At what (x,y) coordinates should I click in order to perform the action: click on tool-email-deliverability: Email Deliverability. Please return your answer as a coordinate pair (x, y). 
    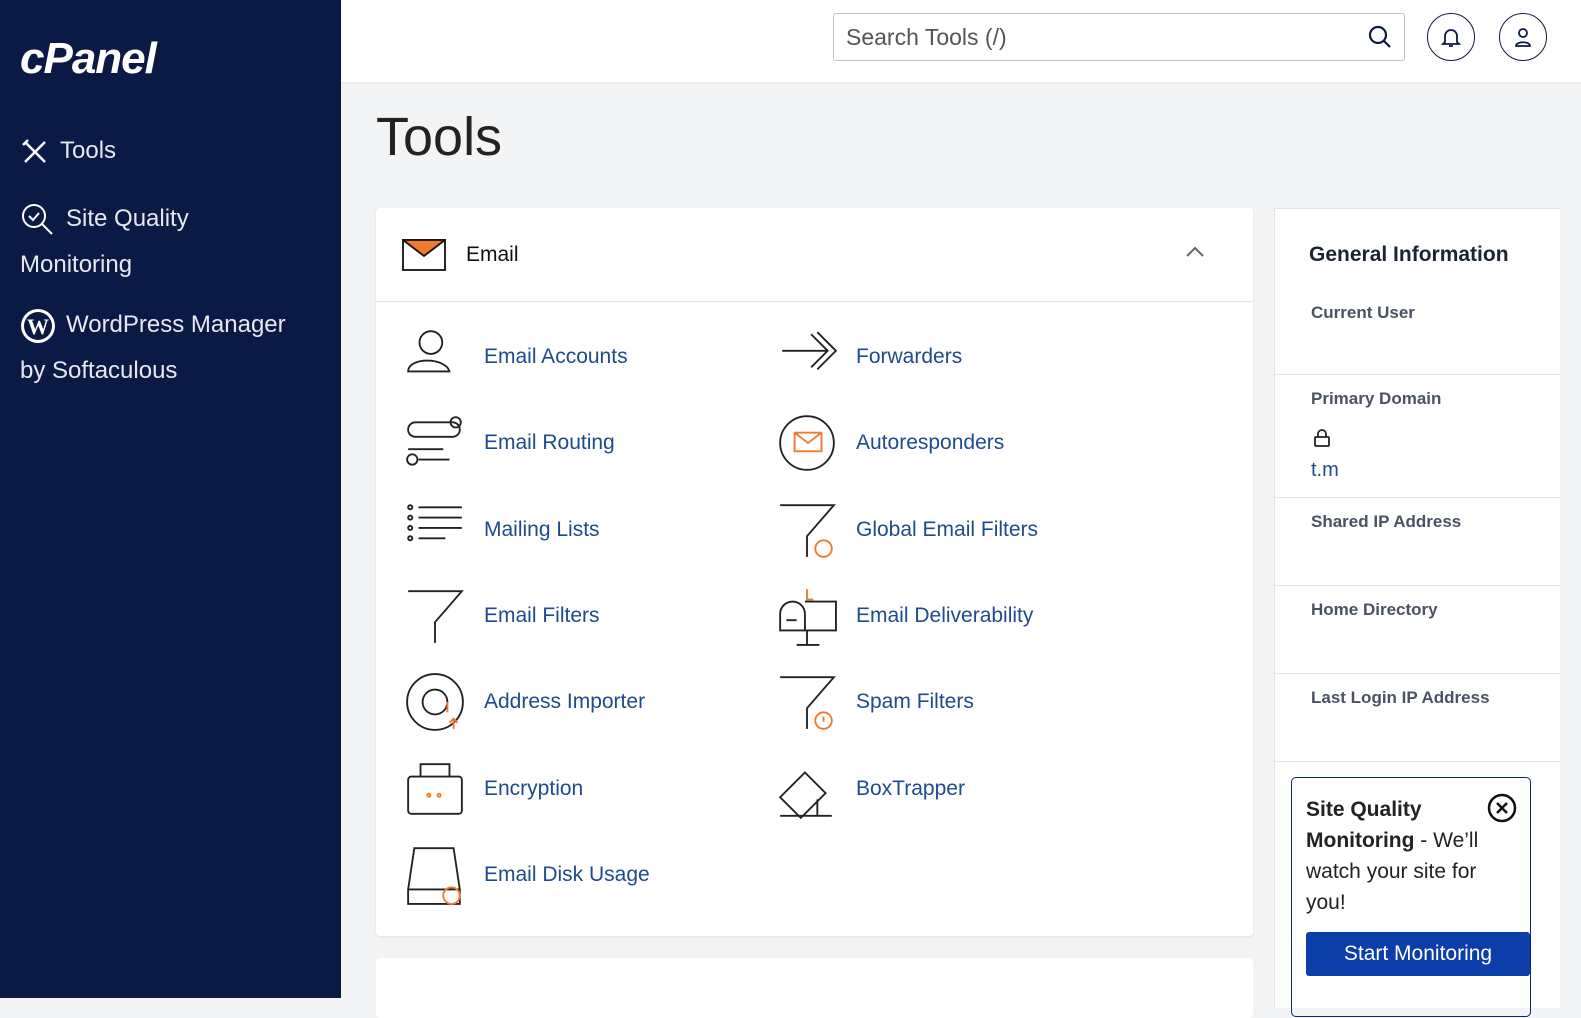
    Looking at the image, I should click on (904, 616).